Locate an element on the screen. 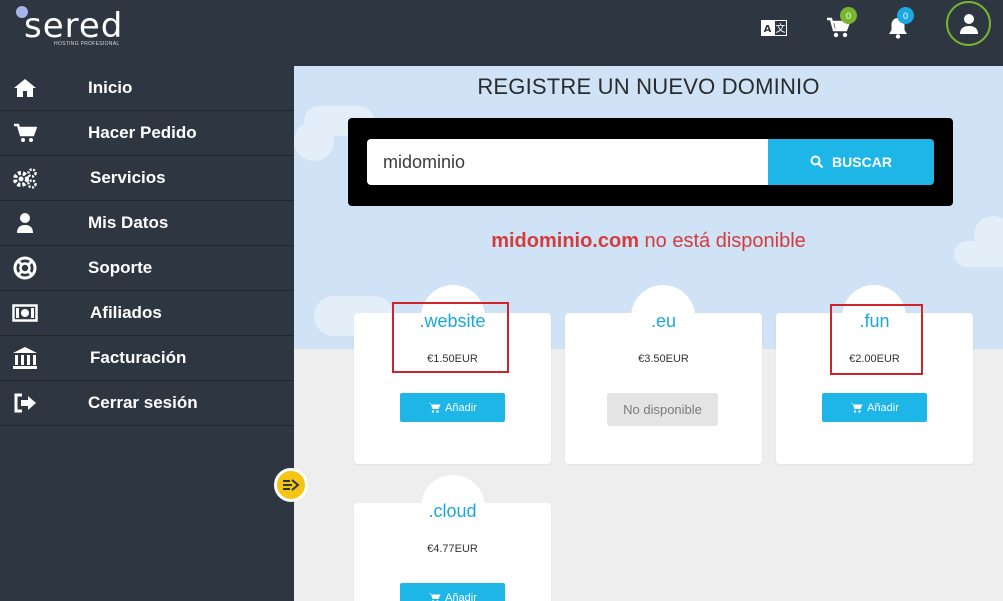 This screenshot has height=601, width=1003. sidebar-item-label: Mis Datos is located at coordinates (128, 222).